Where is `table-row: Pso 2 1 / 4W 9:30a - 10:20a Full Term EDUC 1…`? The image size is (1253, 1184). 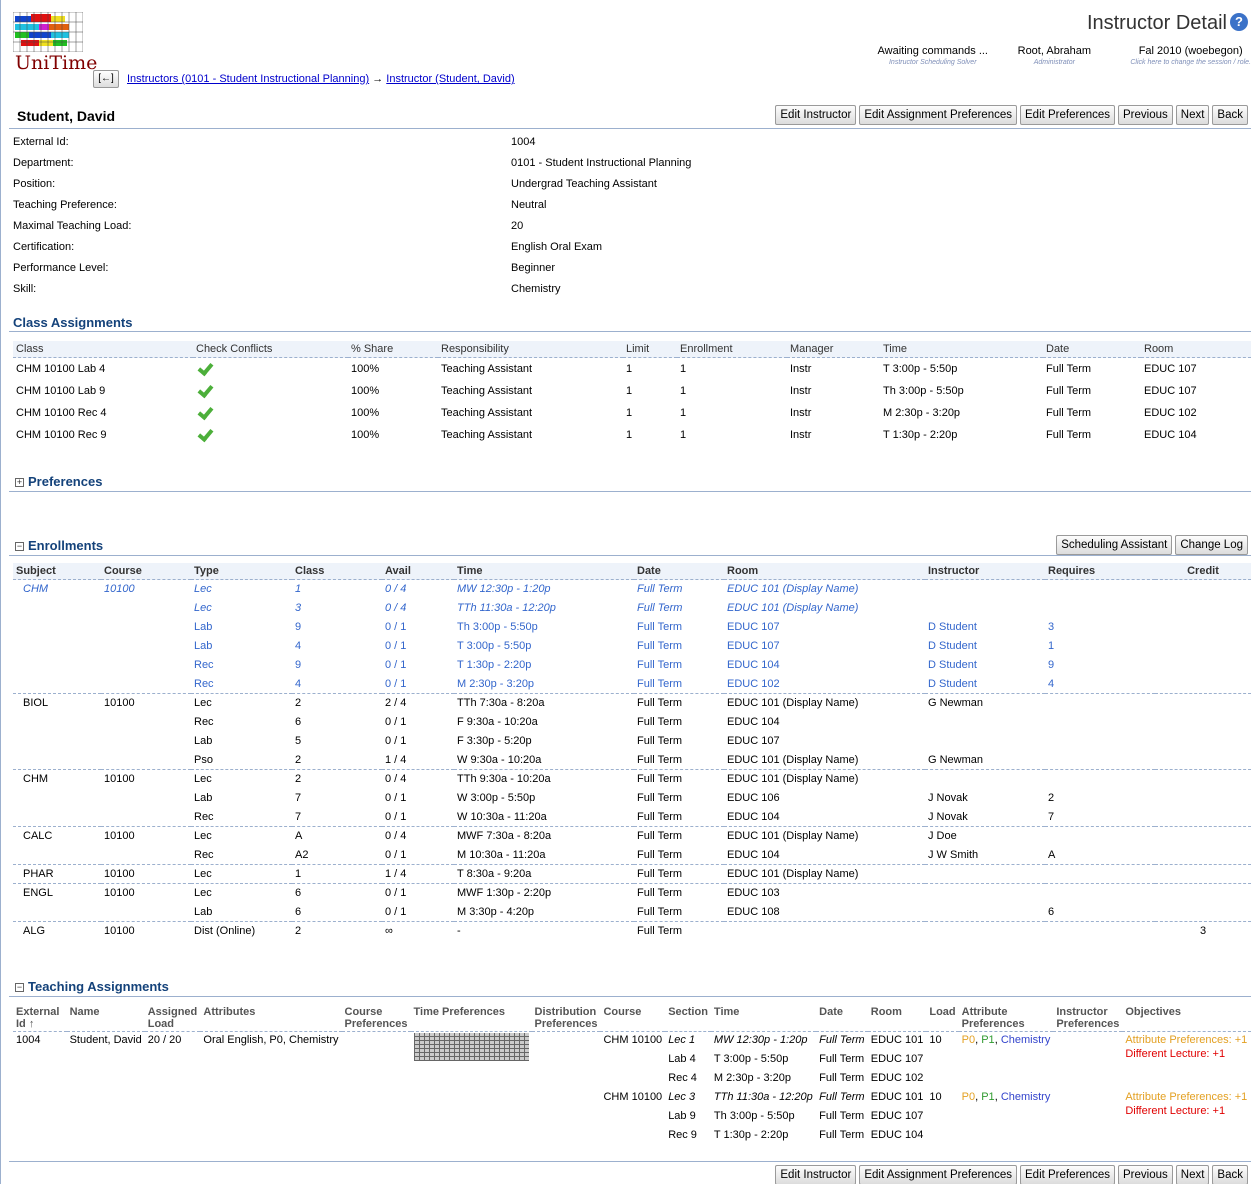
table-row: Pso 2 1 / 4W 9:30a - 10:20a Full Term EDUC 1… is located at coordinates (632, 760).